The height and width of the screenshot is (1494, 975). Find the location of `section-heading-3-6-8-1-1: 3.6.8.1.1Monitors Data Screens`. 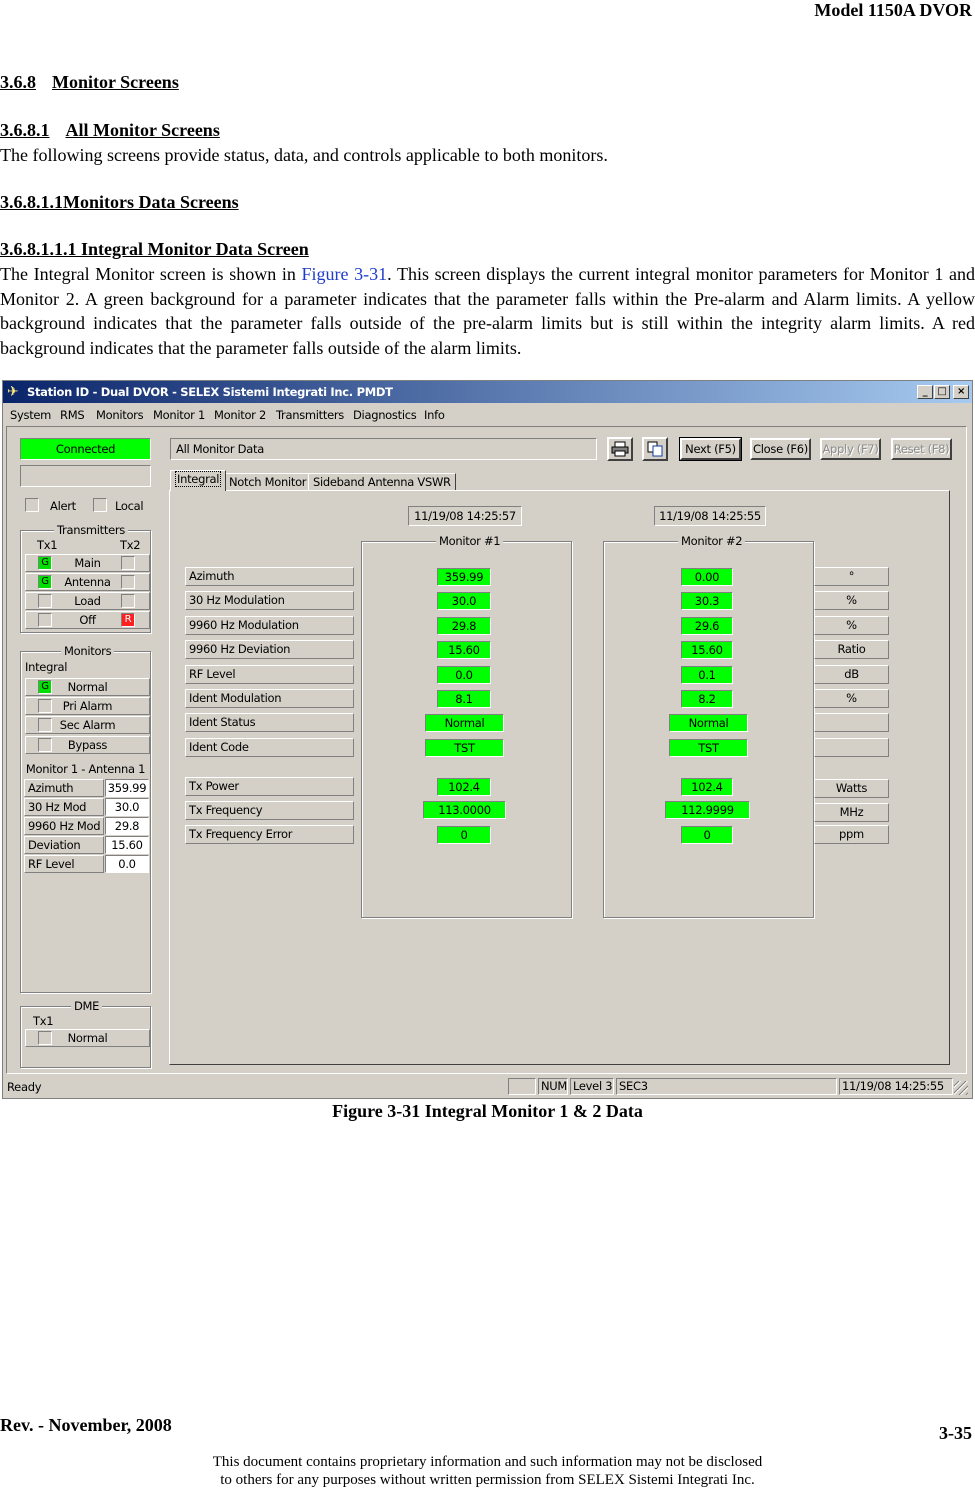

section-heading-3-6-8-1-1: 3.6.8.1.1Monitors Data Screens is located at coordinates (119, 202).